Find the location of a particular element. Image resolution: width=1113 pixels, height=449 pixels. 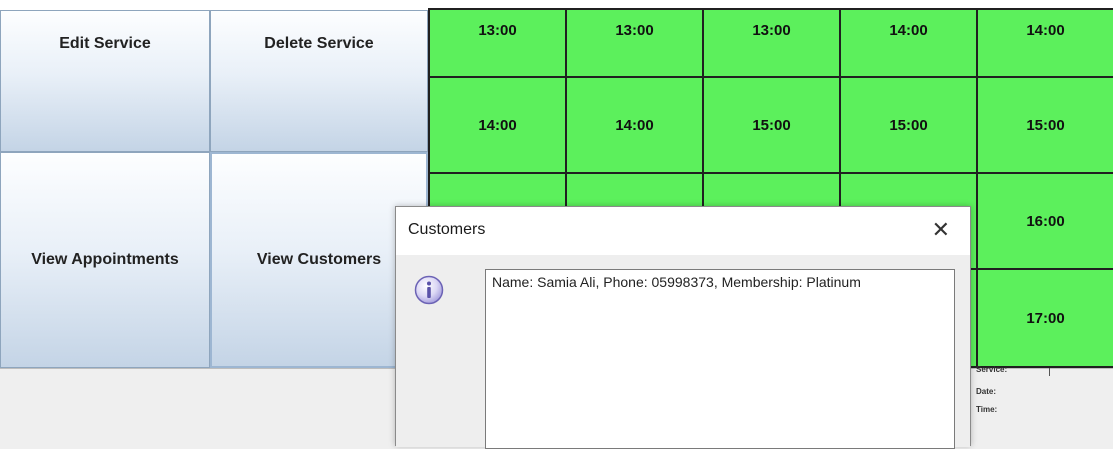

info-icon is located at coordinates (429, 290).